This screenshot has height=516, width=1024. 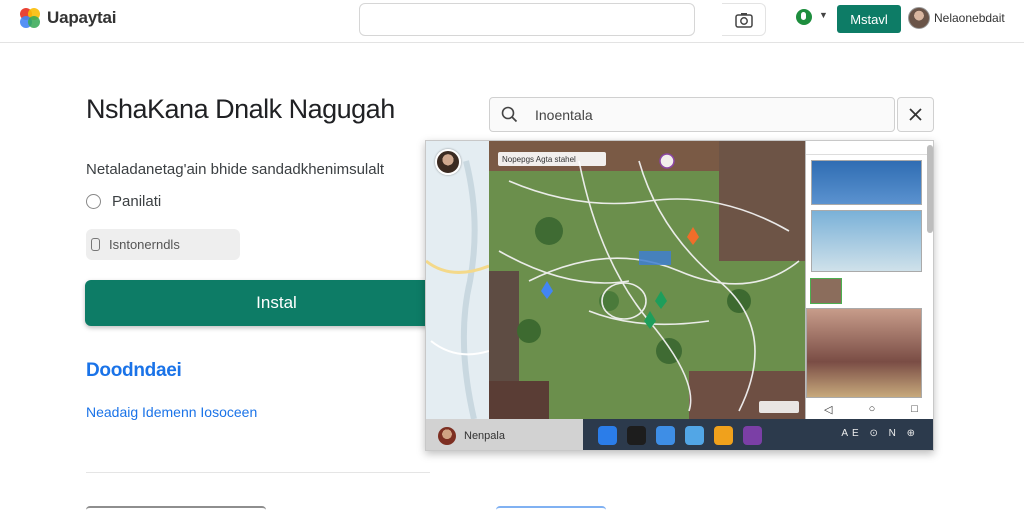 I want to click on taskbar-user: Nenpala, so click(x=504, y=434).